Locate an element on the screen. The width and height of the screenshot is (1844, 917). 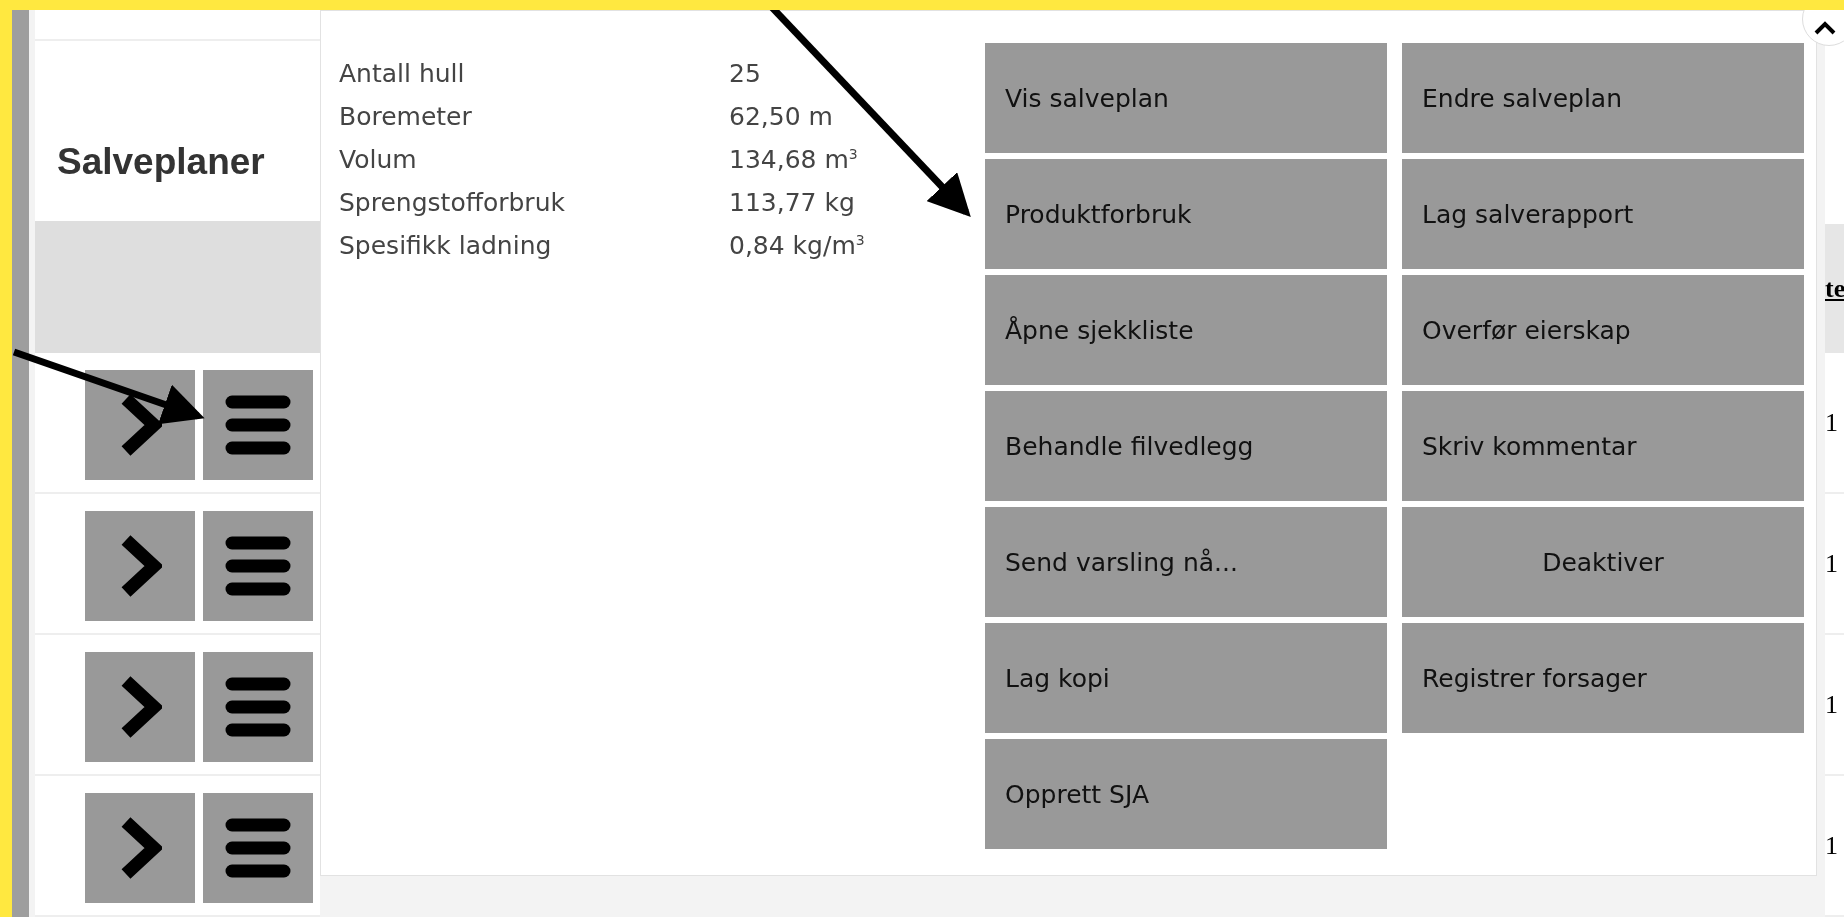
action-button: Åpne sjekkliste is located at coordinates (1186, 330).